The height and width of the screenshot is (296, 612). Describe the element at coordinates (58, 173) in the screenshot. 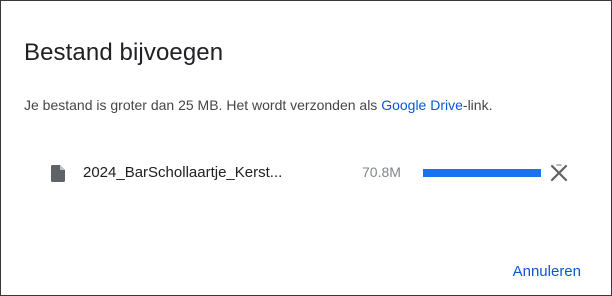

I see `file-icon` at that location.